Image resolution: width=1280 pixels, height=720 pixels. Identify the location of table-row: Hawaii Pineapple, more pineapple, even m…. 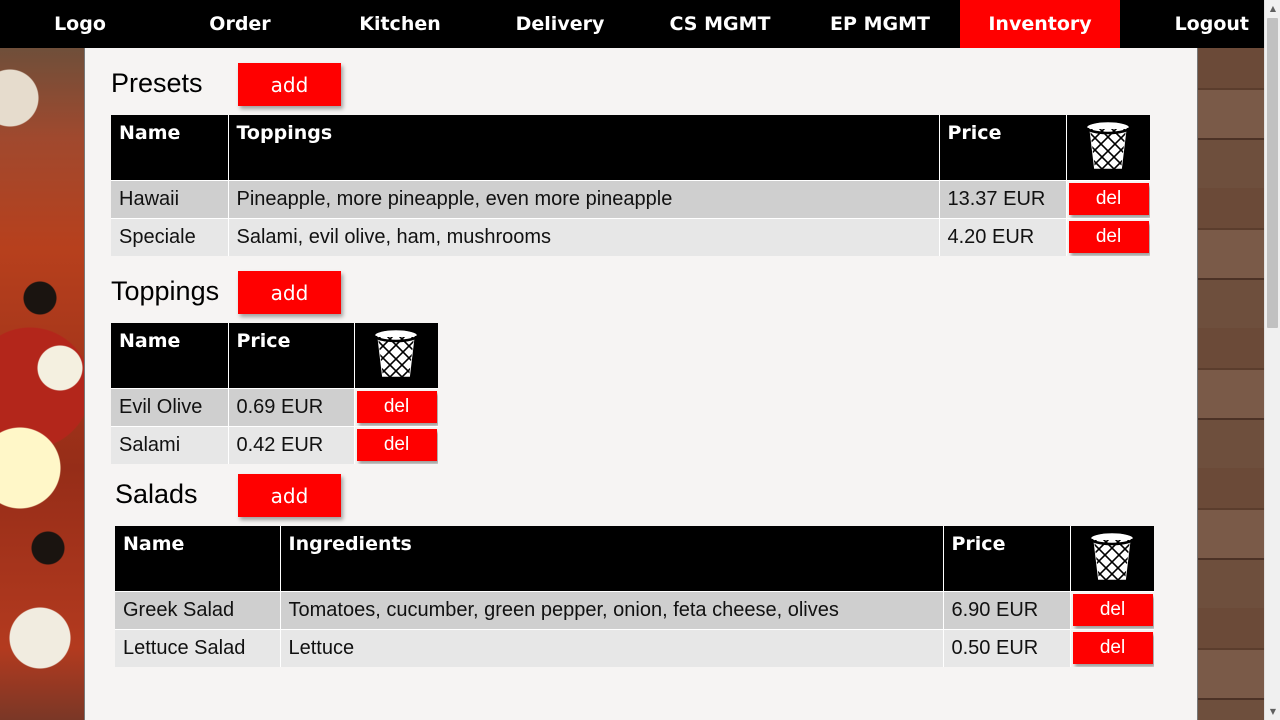
(630, 198).